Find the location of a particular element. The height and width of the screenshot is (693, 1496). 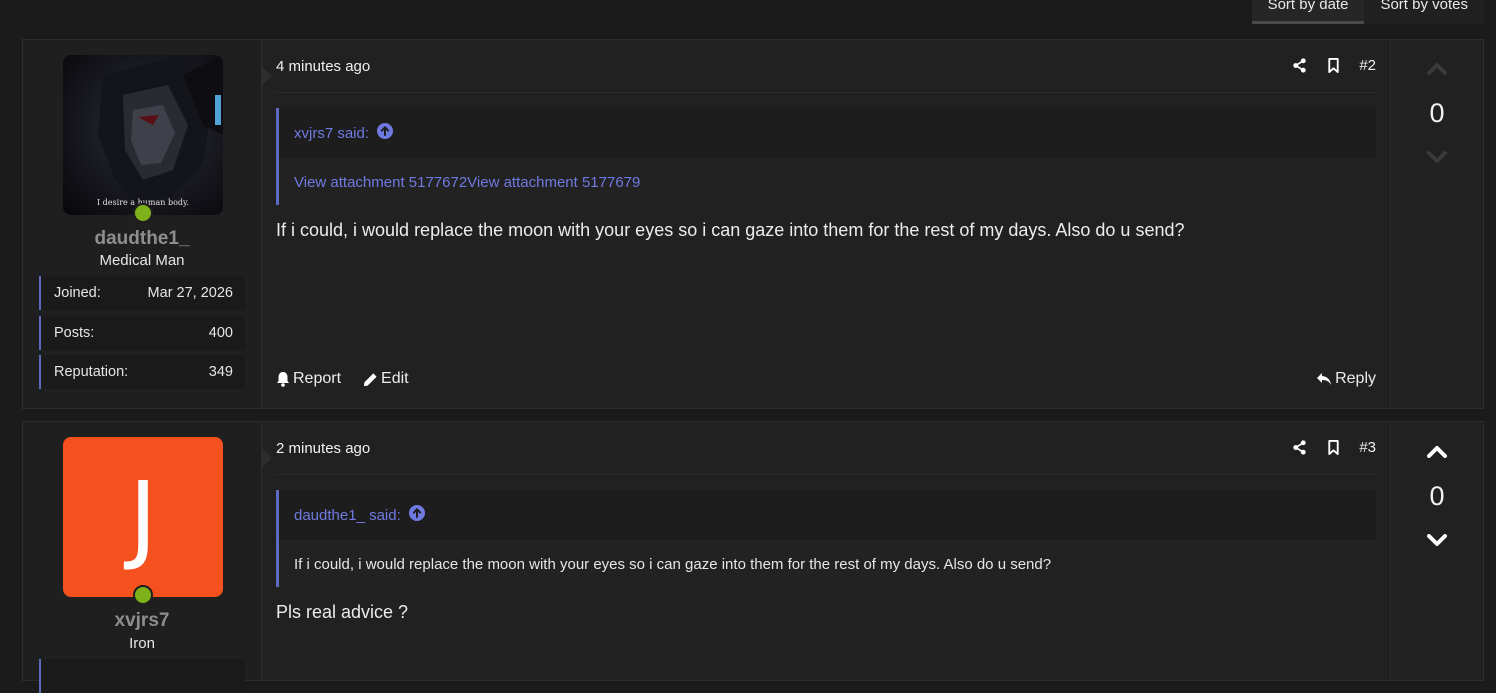

quote-author: xvjrs7 said: is located at coordinates (331, 133).